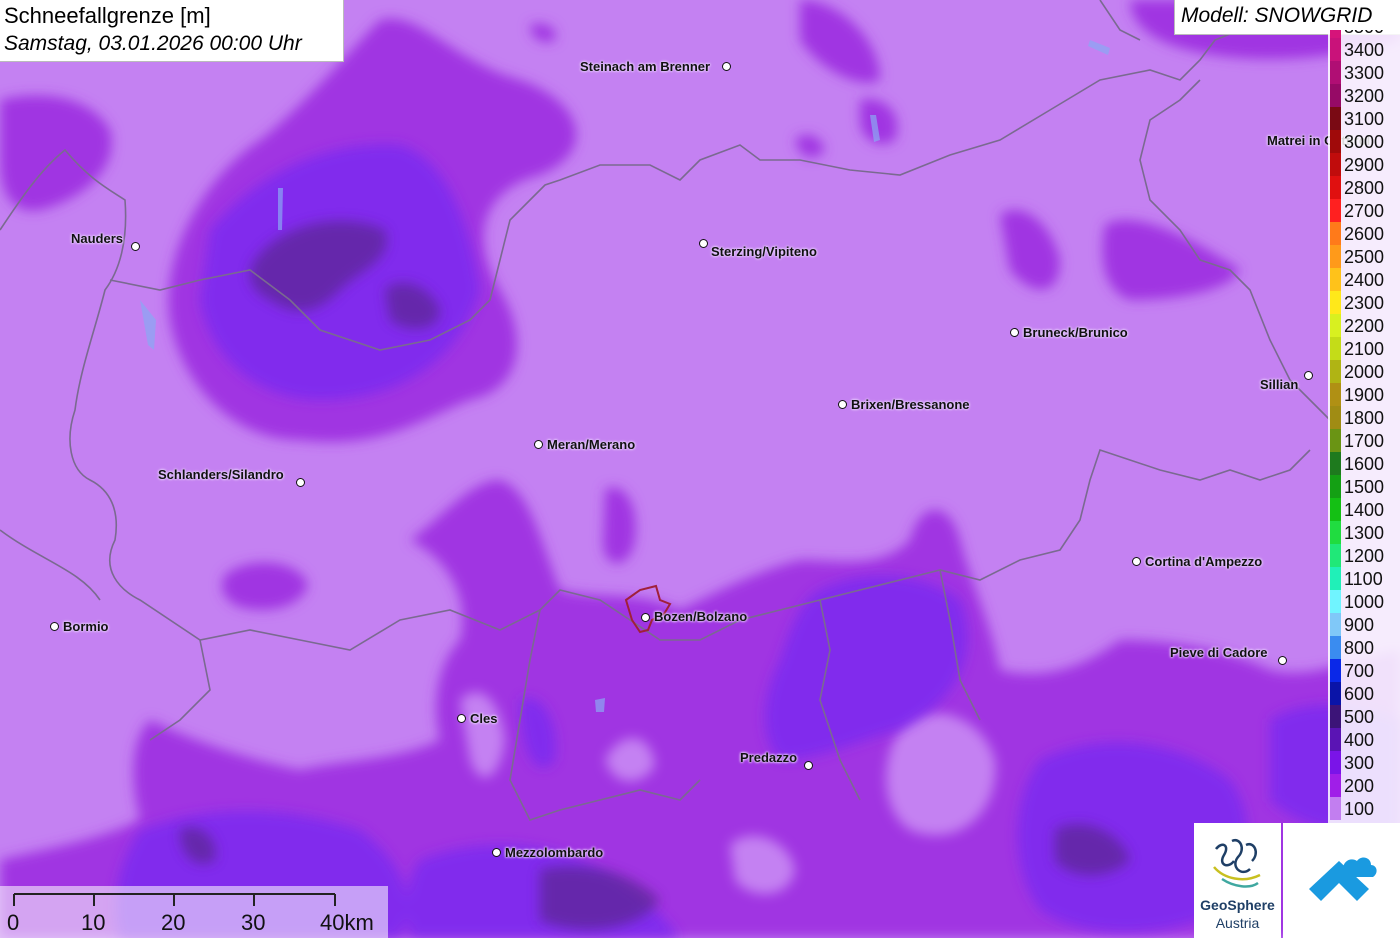 The image size is (1400, 938). I want to click on legend-entry: 1400, so click(1364, 509).